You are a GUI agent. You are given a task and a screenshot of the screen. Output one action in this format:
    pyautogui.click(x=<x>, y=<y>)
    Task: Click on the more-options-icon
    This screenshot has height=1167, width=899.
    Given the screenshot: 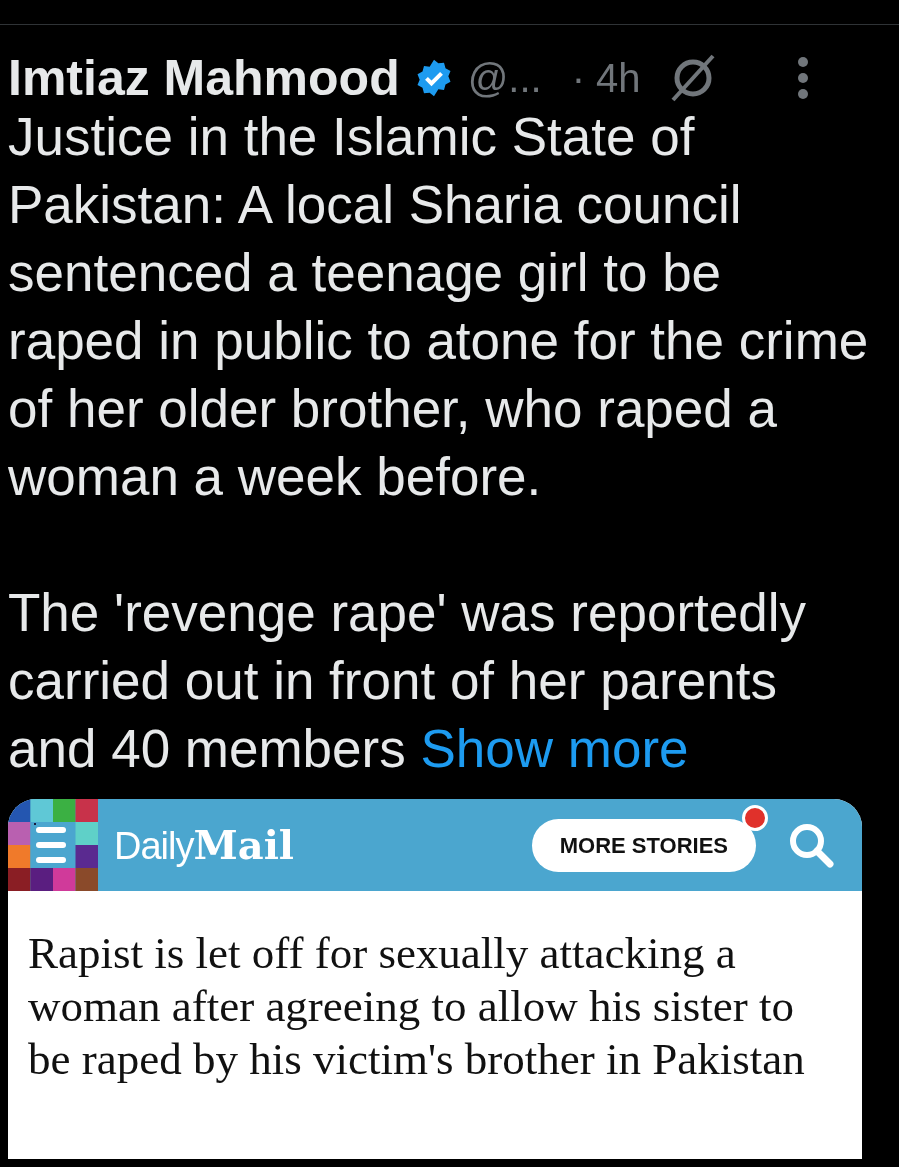 What is the action you would take?
    pyautogui.click(x=802, y=78)
    